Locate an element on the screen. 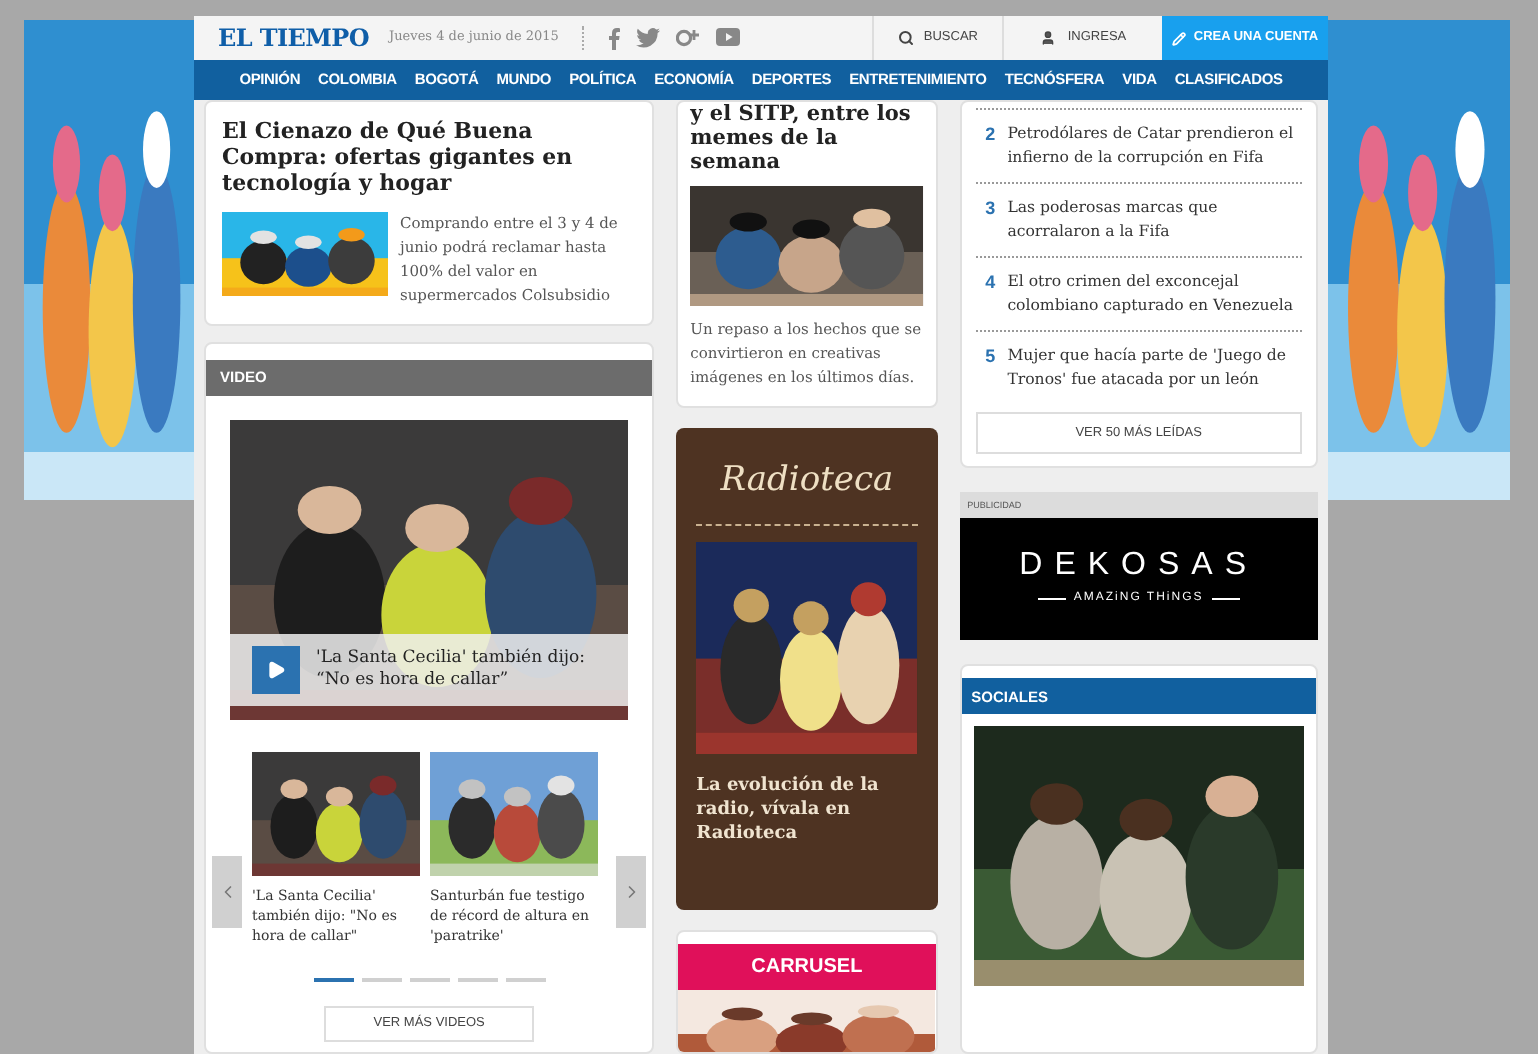 This screenshot has height=1054, width=1538. radioteca-caption: La evolución de la radio, vívala en Radioteca is located at coordinates (807, 809).